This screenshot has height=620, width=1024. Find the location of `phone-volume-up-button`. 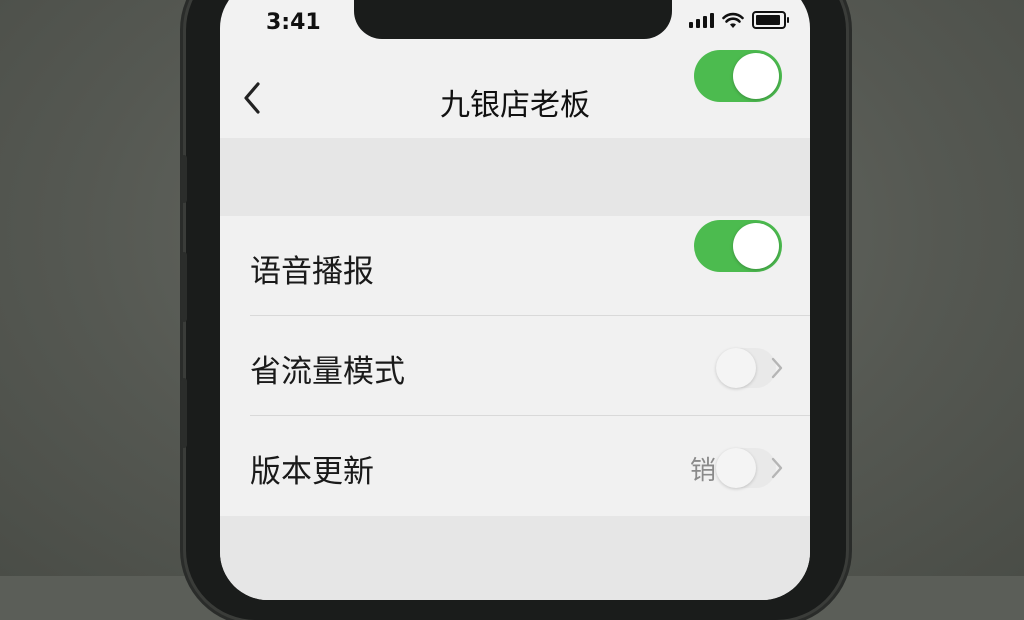

phone-volume-up-button is located at coordinates (184, 287).